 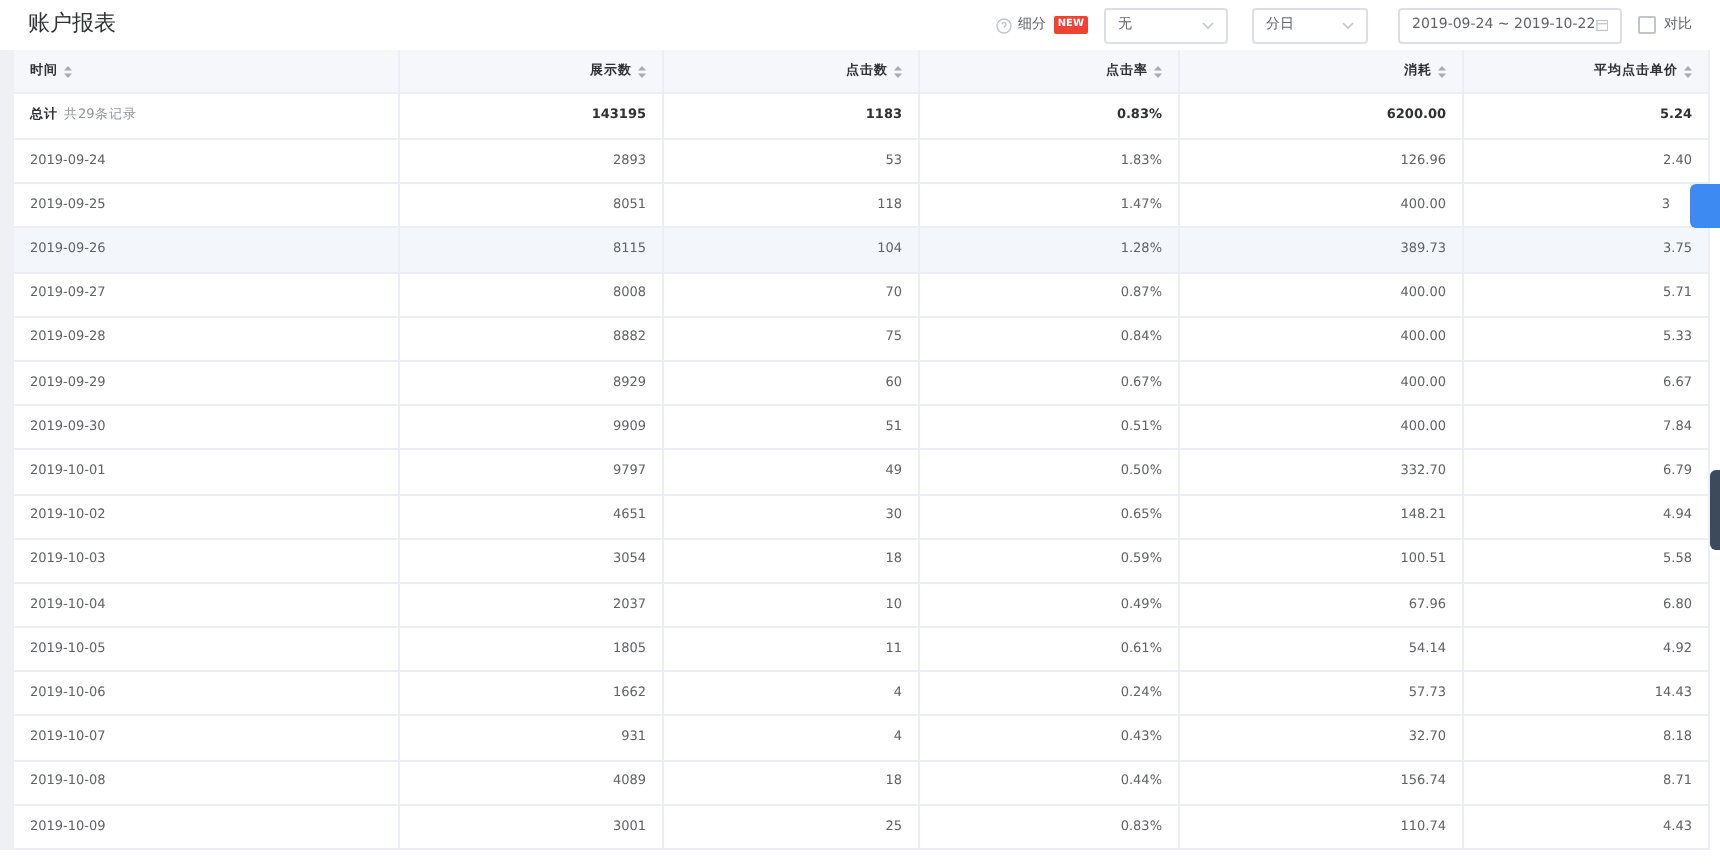 What do you see at coordinates (72, 24) in the screenshot?
I see `page-title: 账户报表` at bounding box center [72, 24].